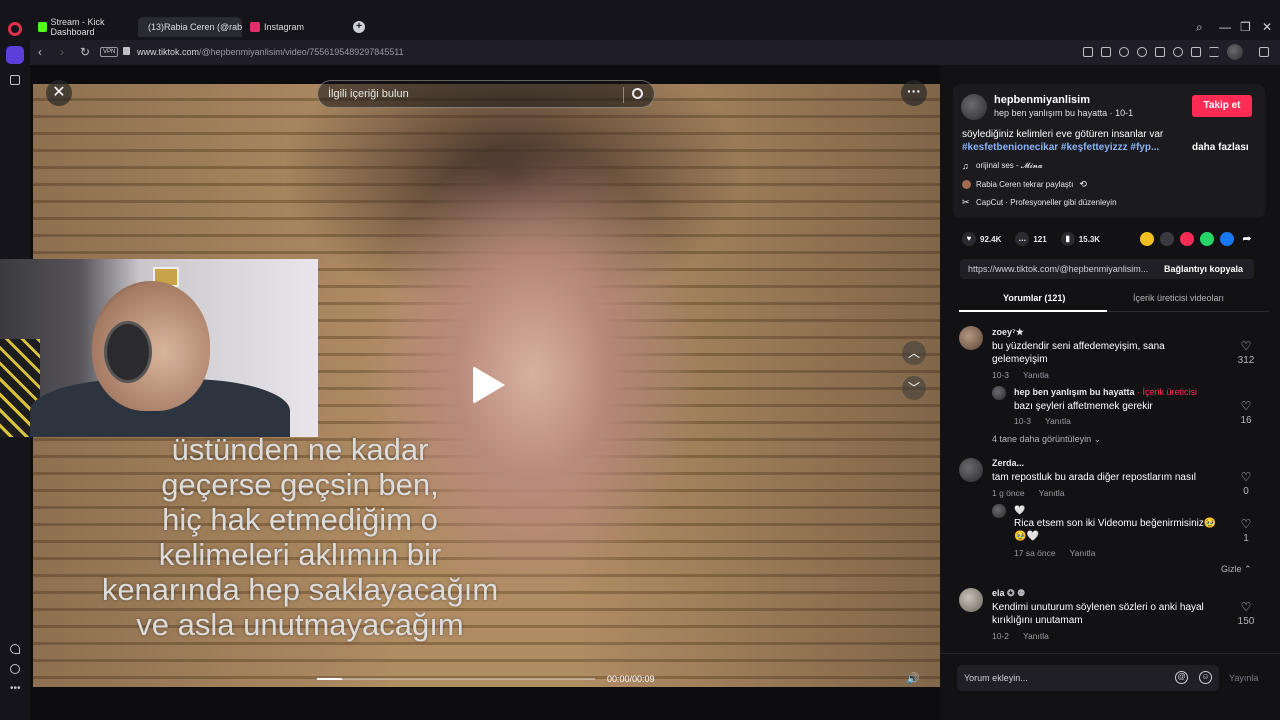 The height and width of the screenshot is (720, 1280). What do you see at coordinates (128, 352) in the screenshot?
I see `headset` at bounding box center [128, 352].